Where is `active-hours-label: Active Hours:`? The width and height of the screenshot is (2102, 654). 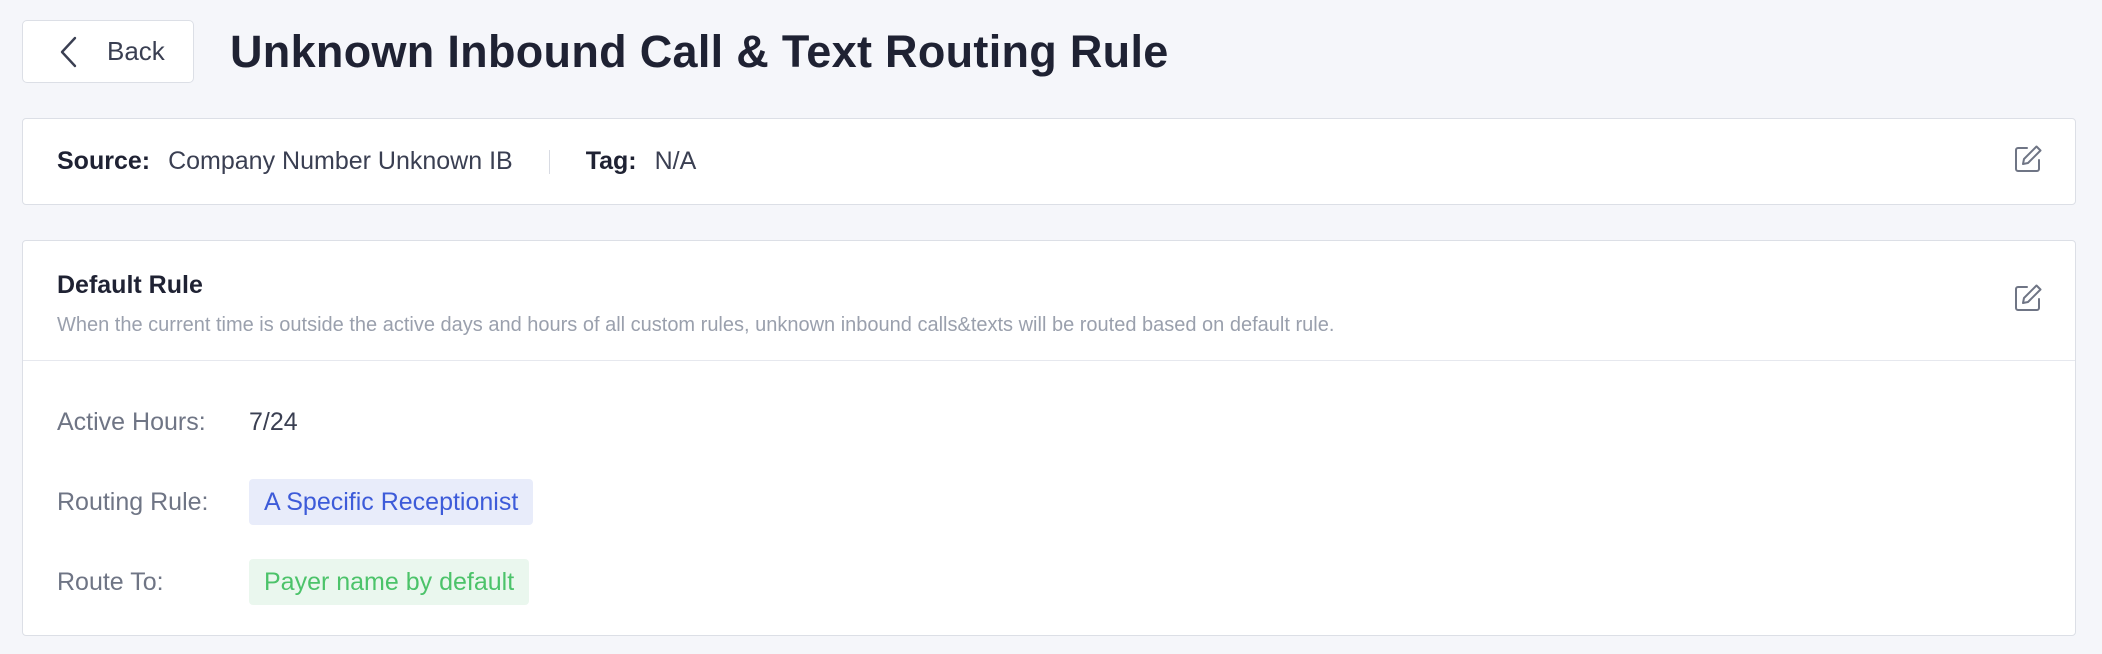 active-hours-label: Active Hours: is located at coordinates (131, 421).